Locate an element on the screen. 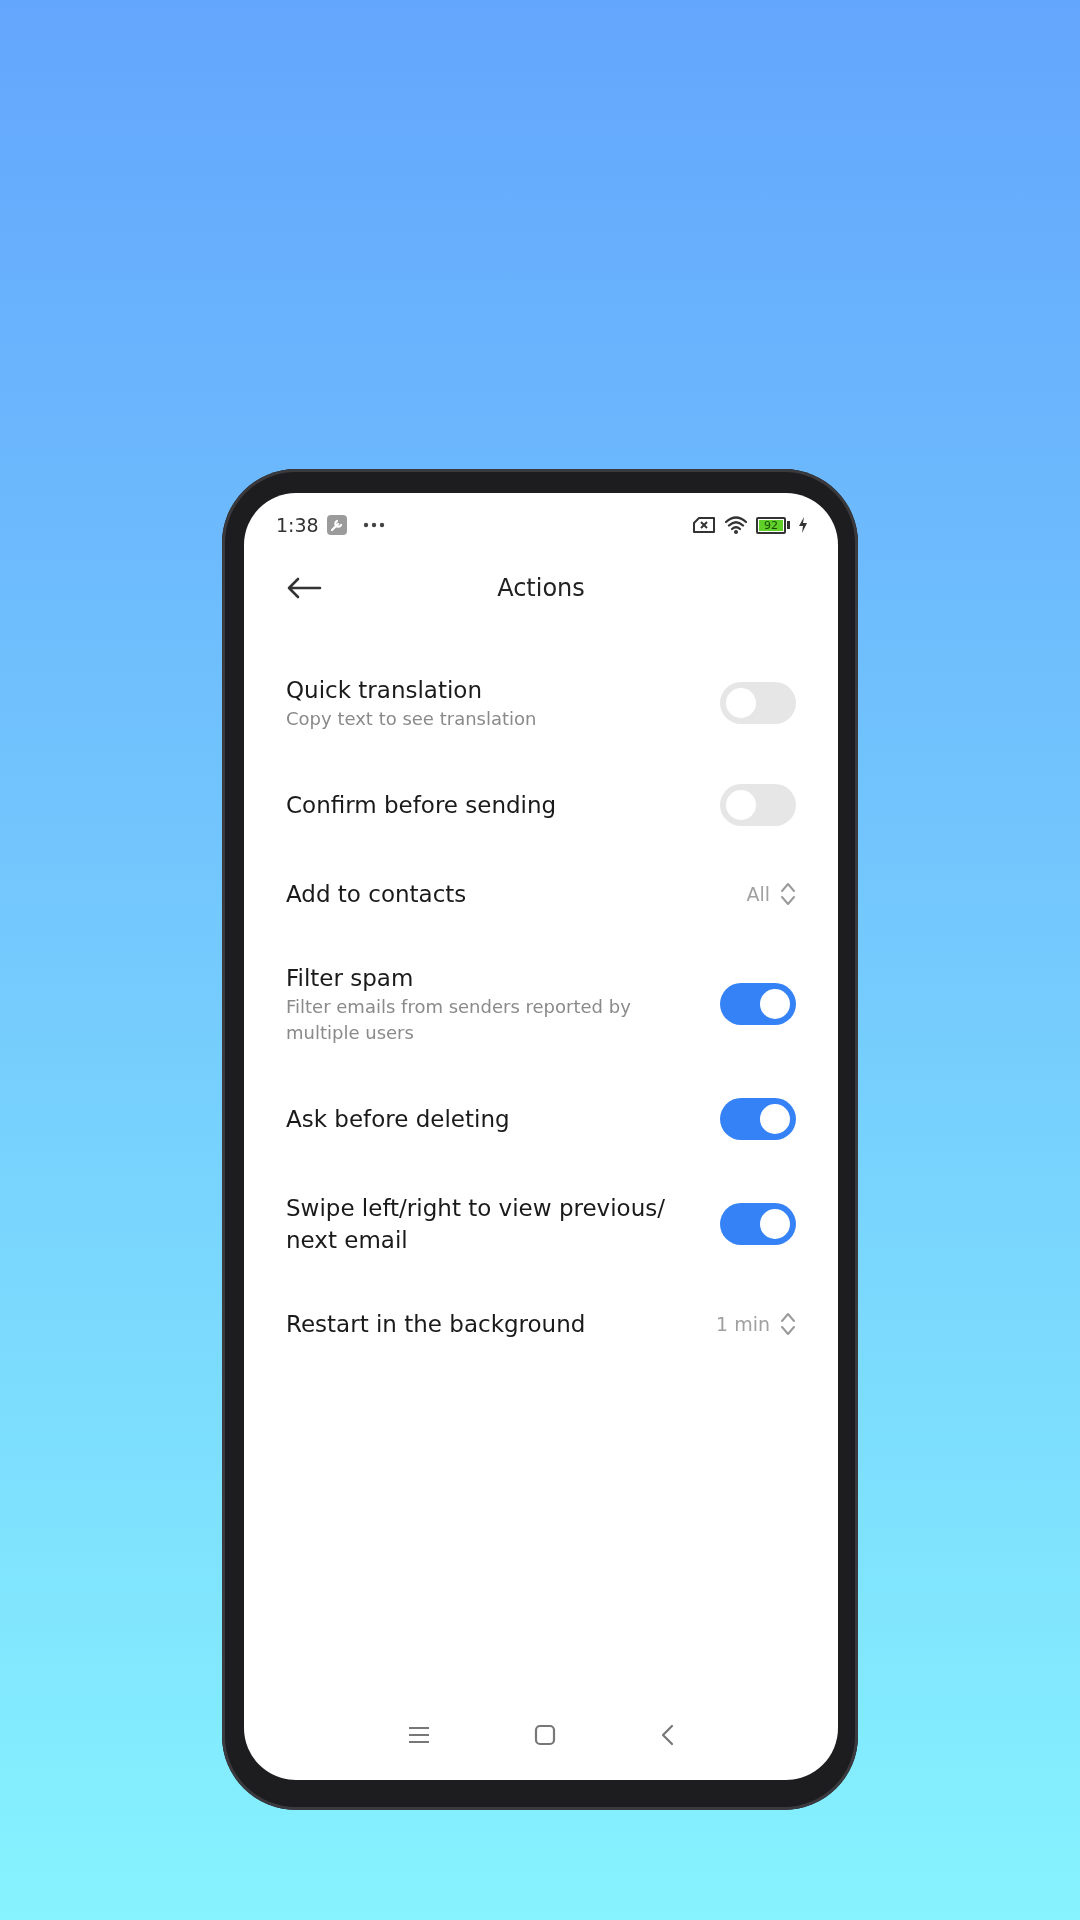 The height and width of the screenshot is (1920, 1080). menu-icon is located at coordinates (419, 1735).